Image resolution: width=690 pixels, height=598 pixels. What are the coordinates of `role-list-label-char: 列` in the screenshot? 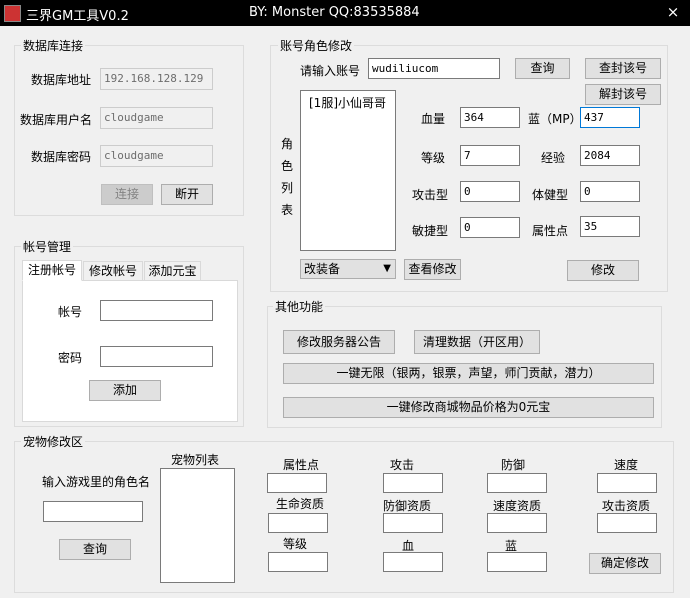 It's located at (286, 188).